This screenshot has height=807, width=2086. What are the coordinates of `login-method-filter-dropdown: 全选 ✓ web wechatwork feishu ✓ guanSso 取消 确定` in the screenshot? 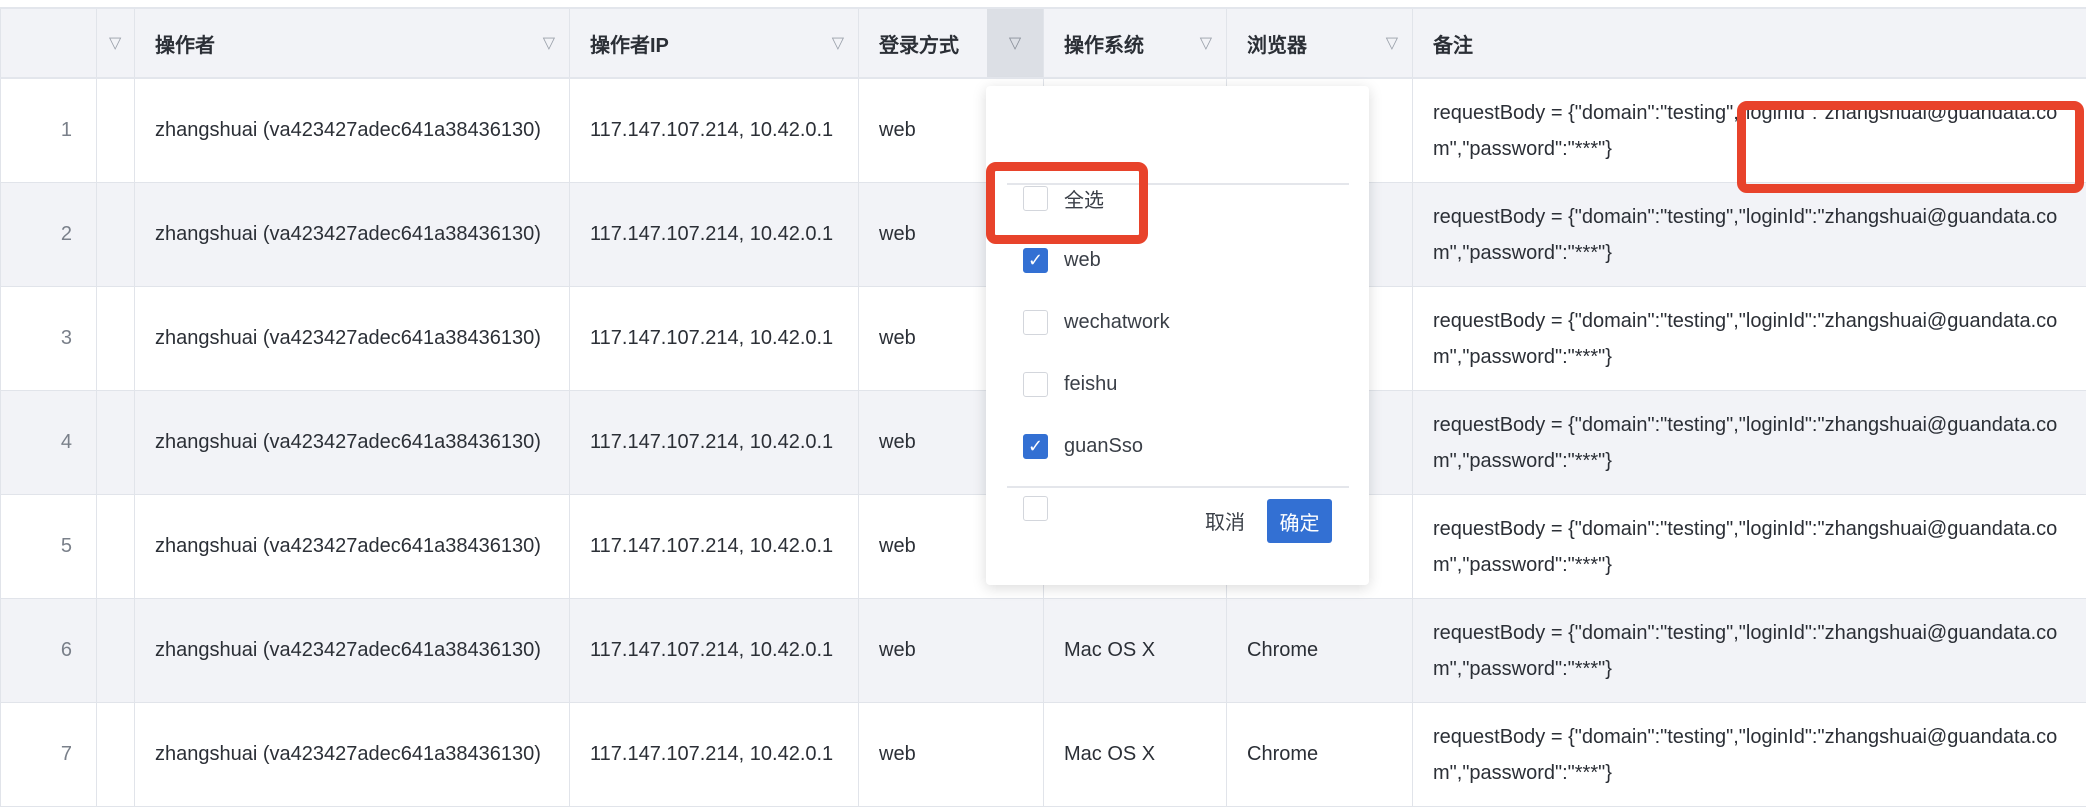 It's located at (1177, 335).